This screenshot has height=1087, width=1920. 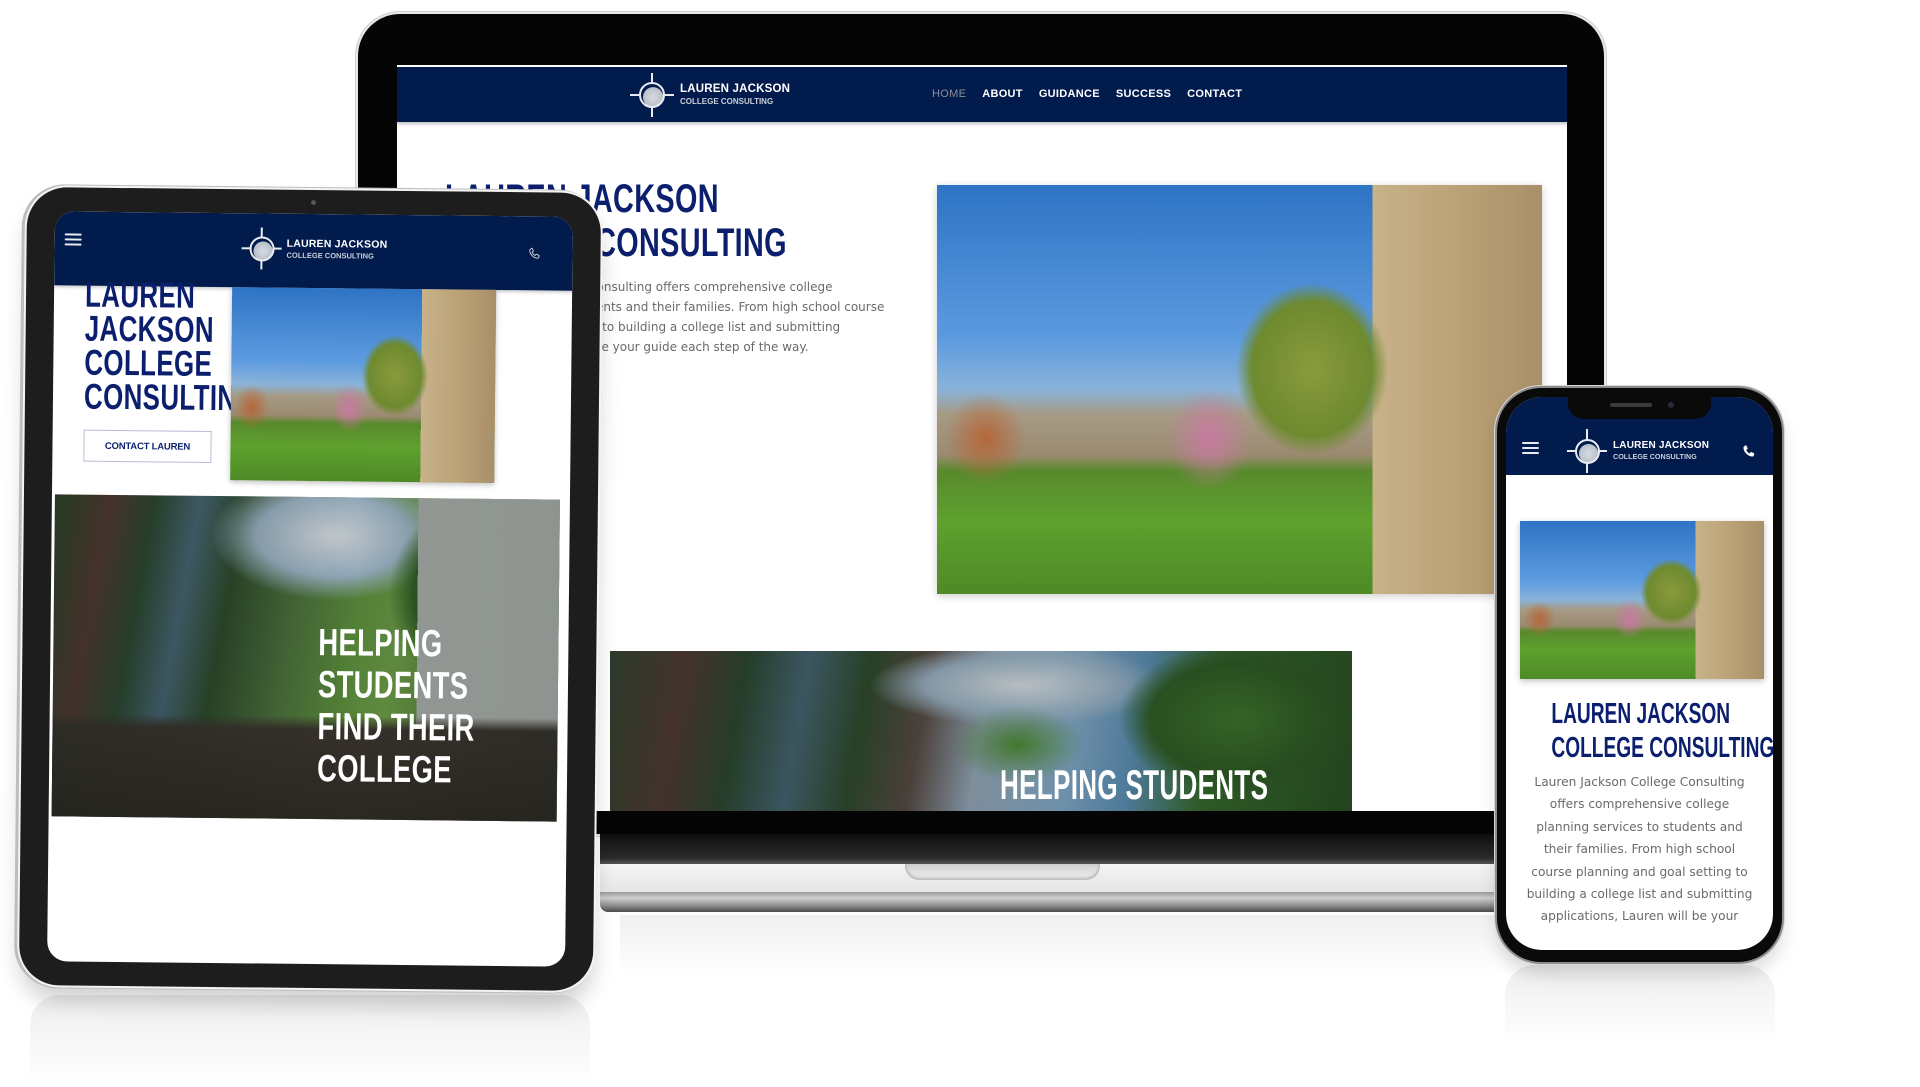 I want to click on site-logo: LAUREN JACKSON COLLEGE CONSULTING, so click(x=710, y=95).